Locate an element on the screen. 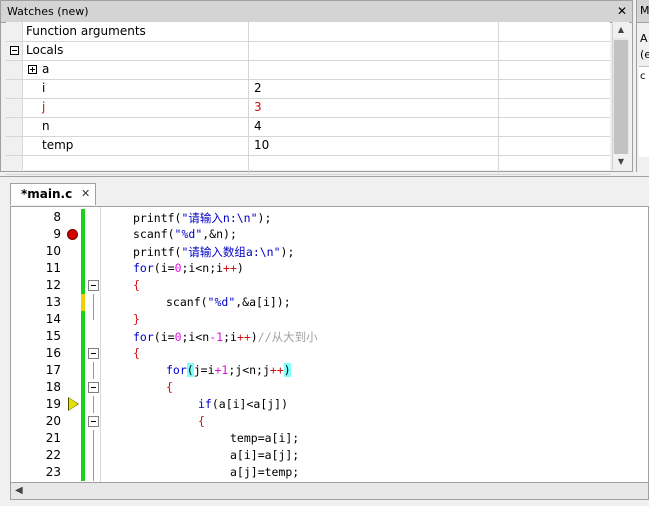 This screenshot has height=506, width=649. watch-value: 4 is located at coordinates (258, 126).